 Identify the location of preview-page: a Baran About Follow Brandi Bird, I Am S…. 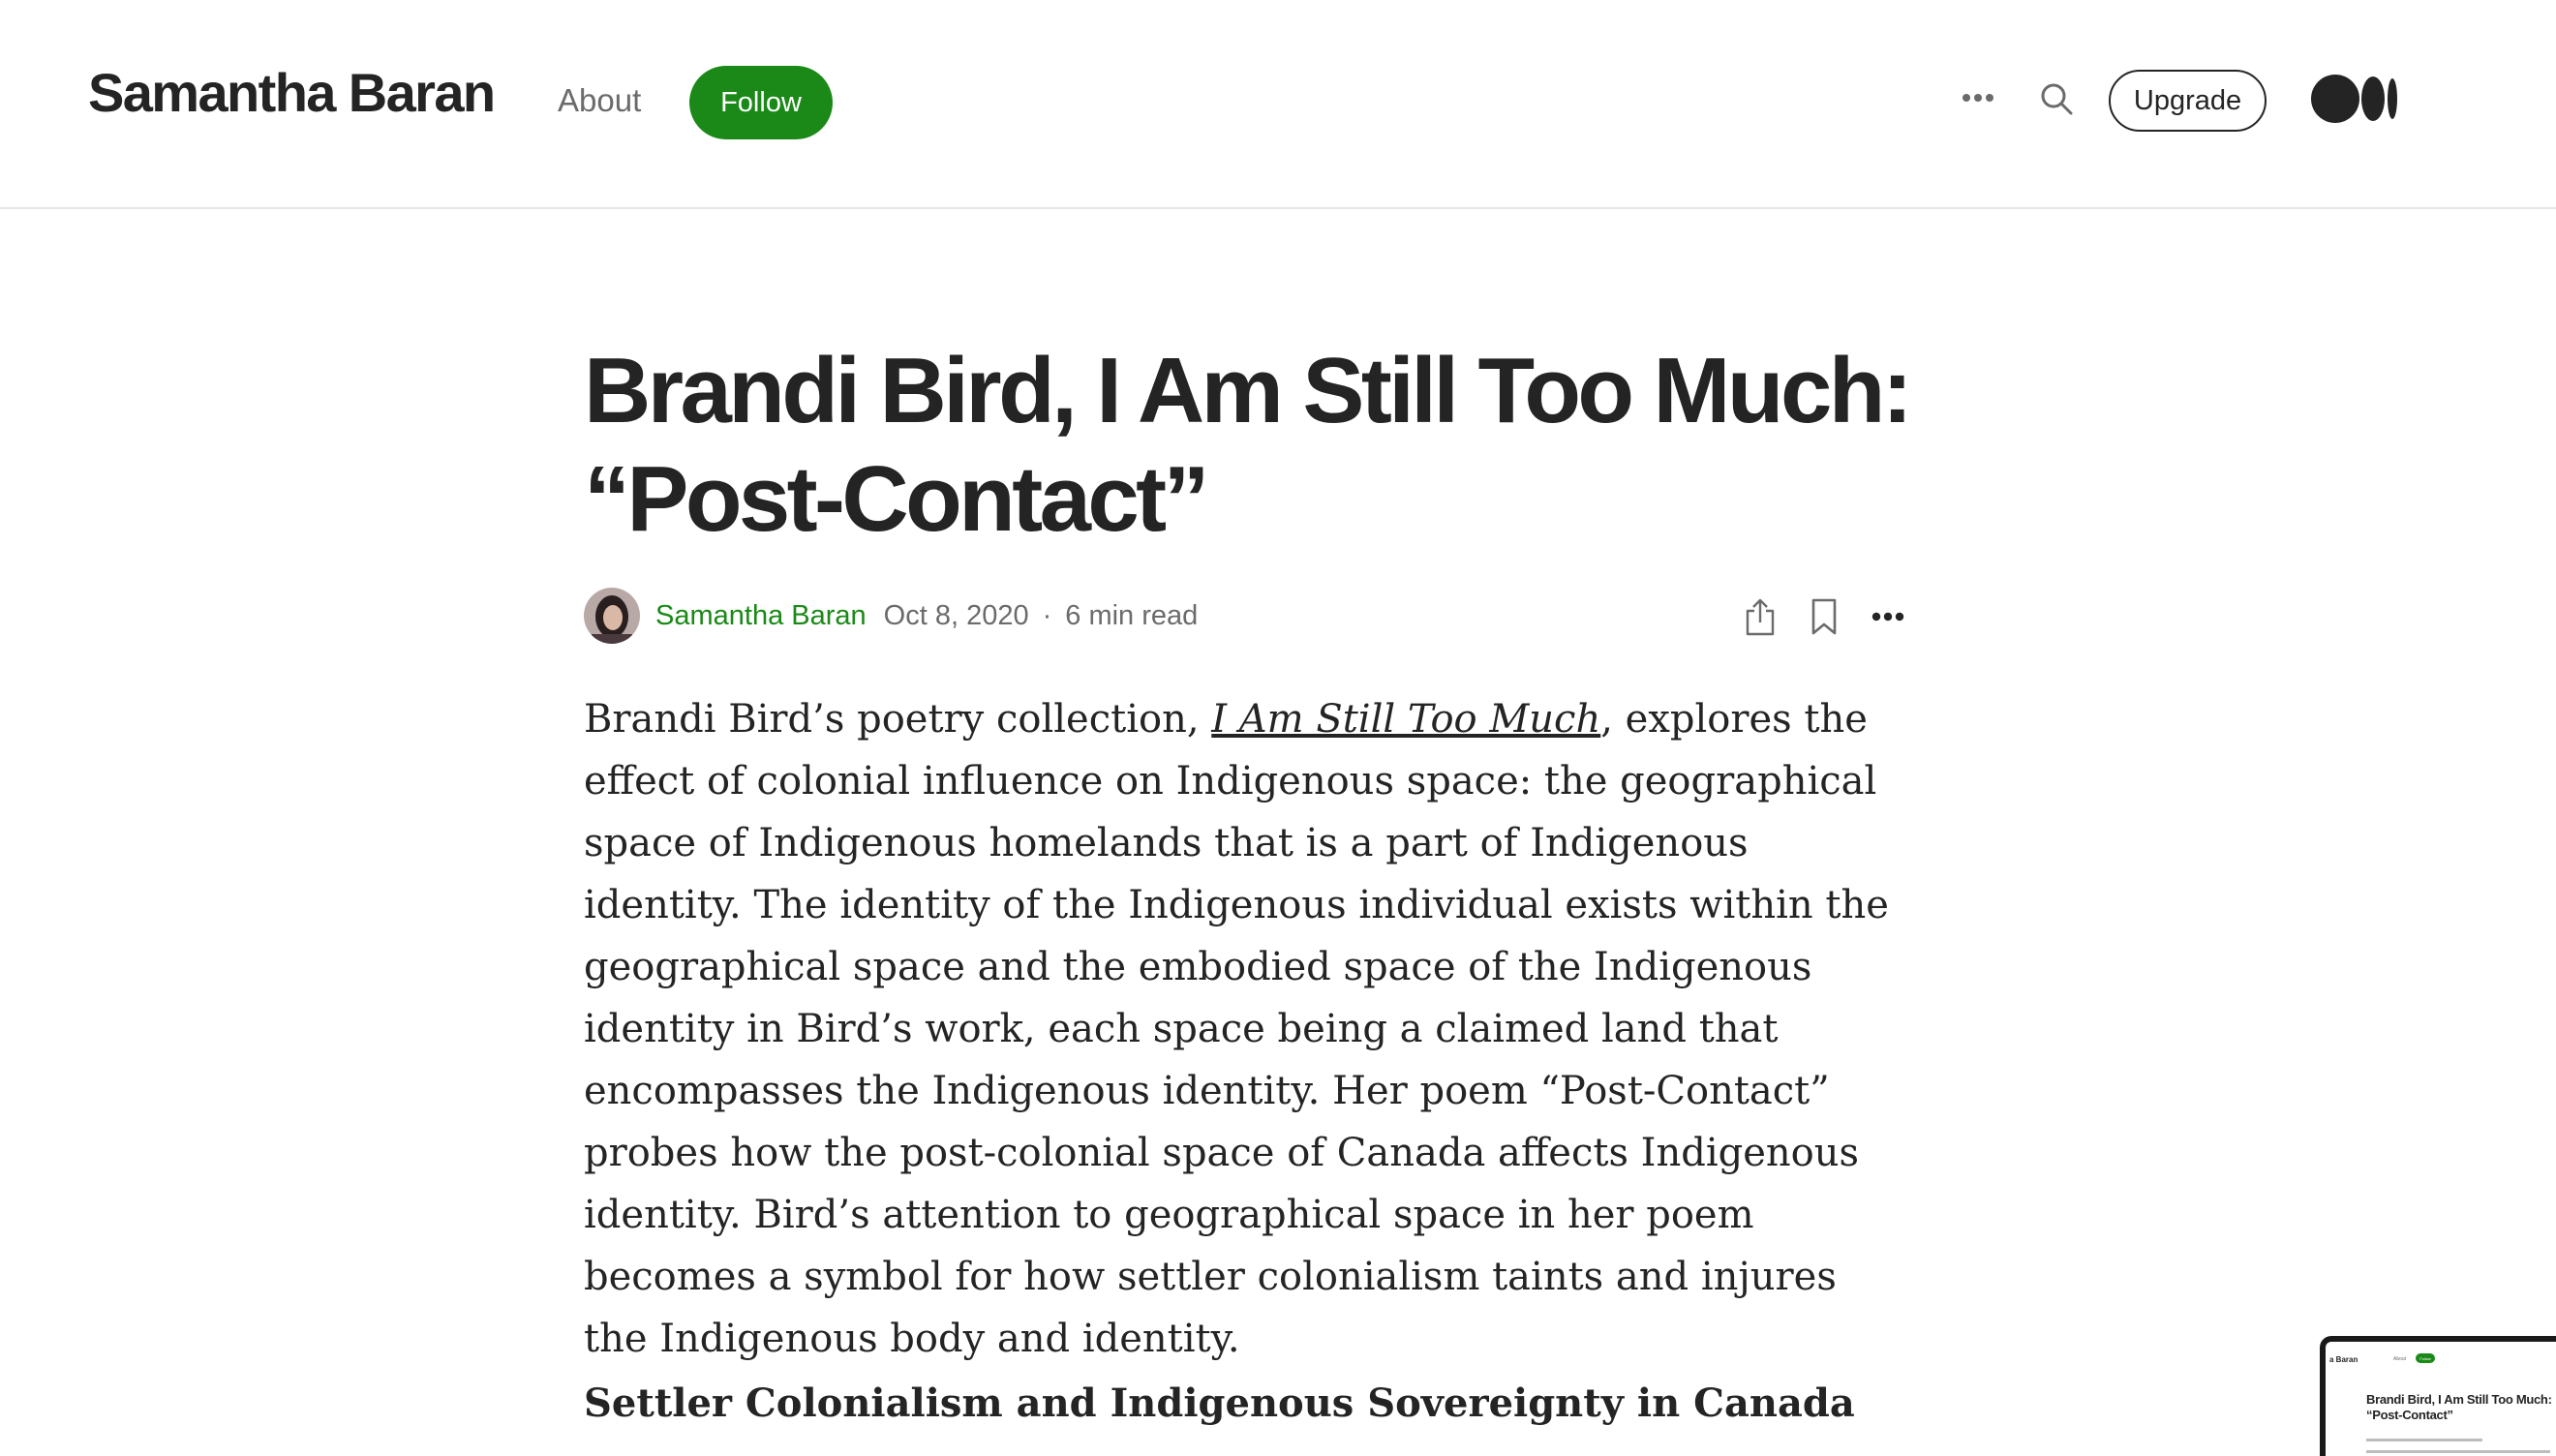
(2441, 1399).